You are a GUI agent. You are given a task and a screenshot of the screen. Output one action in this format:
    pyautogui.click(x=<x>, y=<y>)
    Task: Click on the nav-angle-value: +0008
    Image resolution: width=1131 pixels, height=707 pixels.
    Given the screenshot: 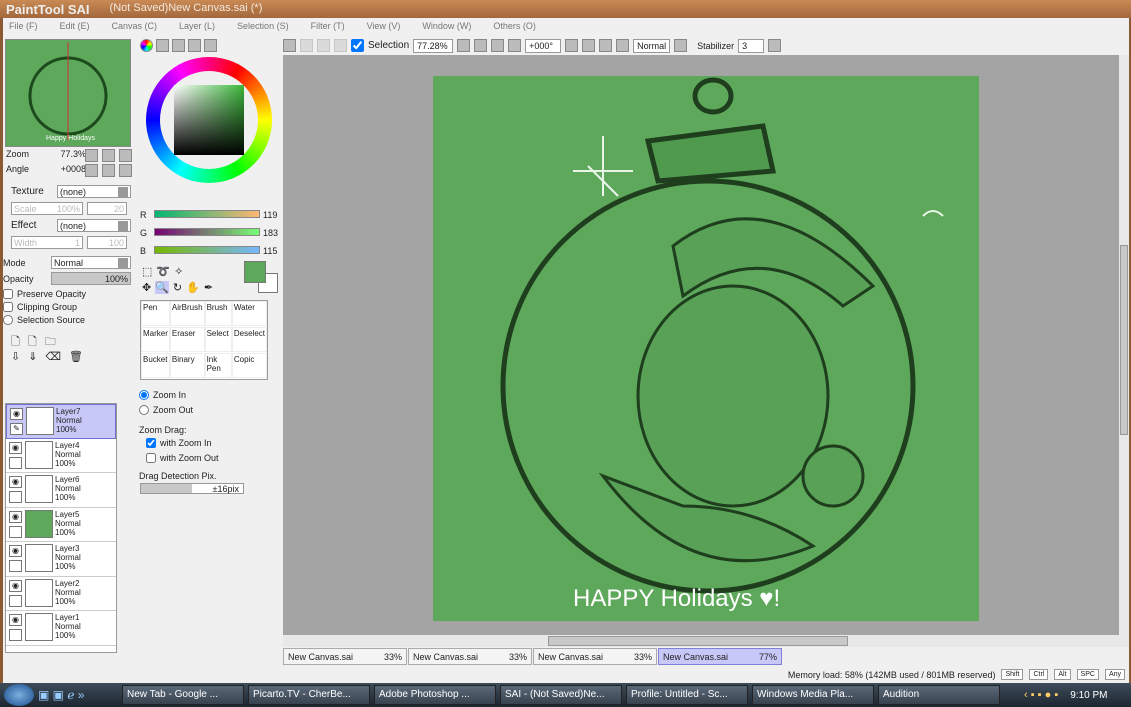 What is the action you would take?
    pyautogui.click(x=73, y=169)
    